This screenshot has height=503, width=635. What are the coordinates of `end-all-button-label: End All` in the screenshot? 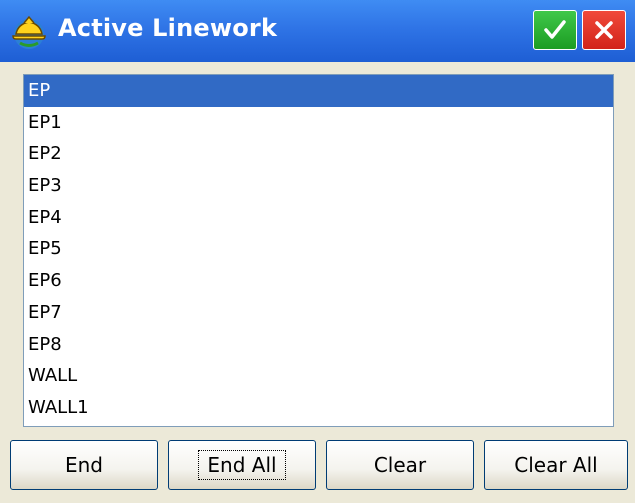 It's located at (242, 465).